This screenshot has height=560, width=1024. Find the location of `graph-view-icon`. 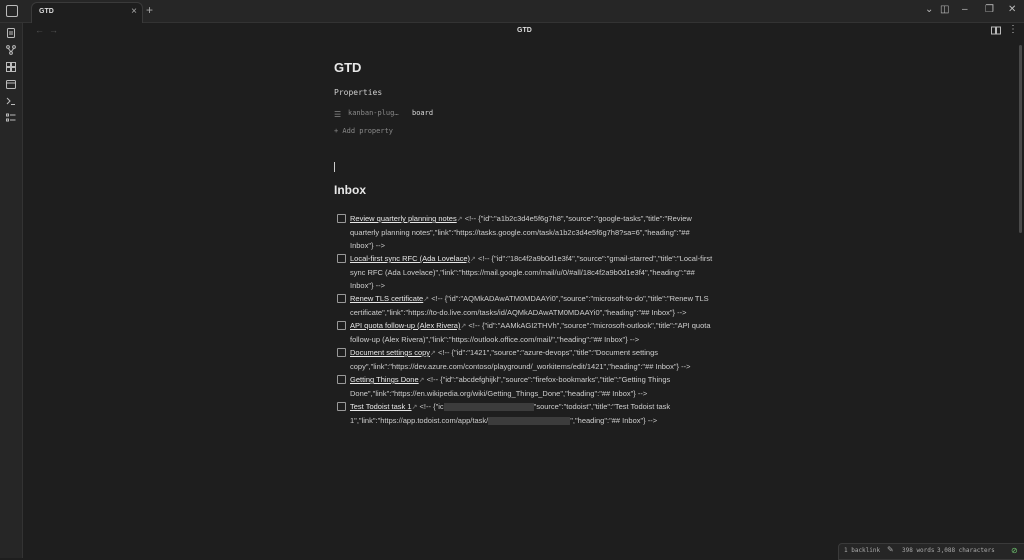

graph-view-icon is located at coordinates (11, 50).